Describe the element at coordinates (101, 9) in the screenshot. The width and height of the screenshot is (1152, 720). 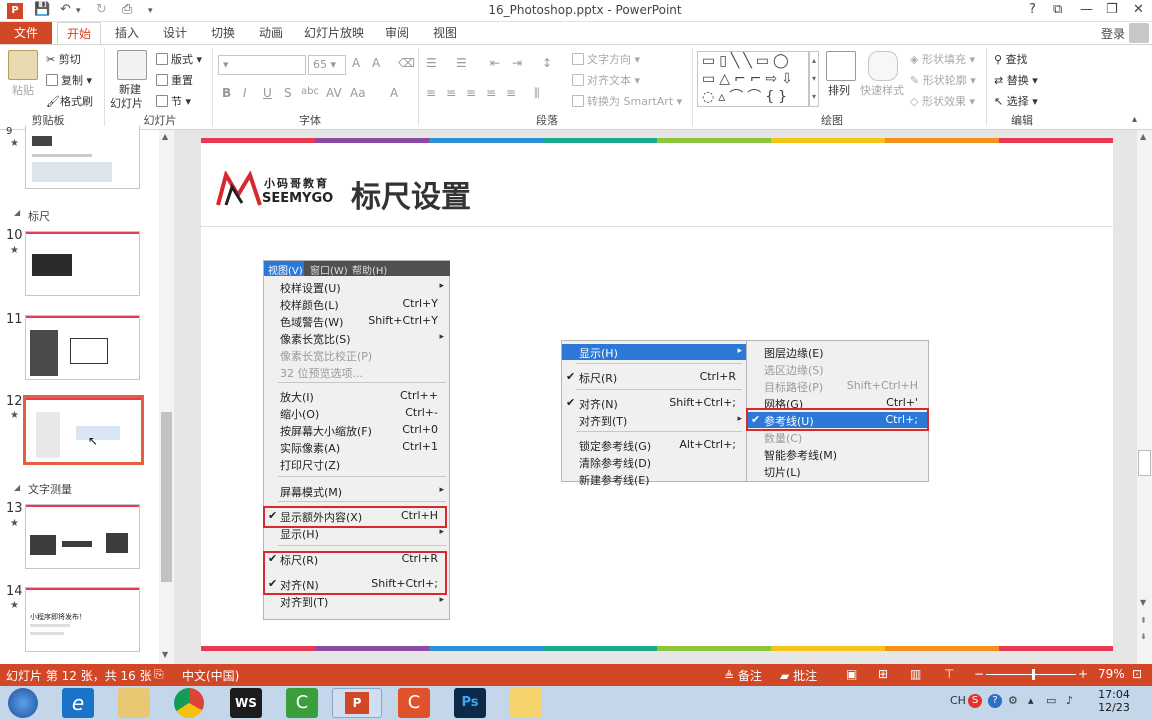
I see `redo-icon: ↻` at that location.